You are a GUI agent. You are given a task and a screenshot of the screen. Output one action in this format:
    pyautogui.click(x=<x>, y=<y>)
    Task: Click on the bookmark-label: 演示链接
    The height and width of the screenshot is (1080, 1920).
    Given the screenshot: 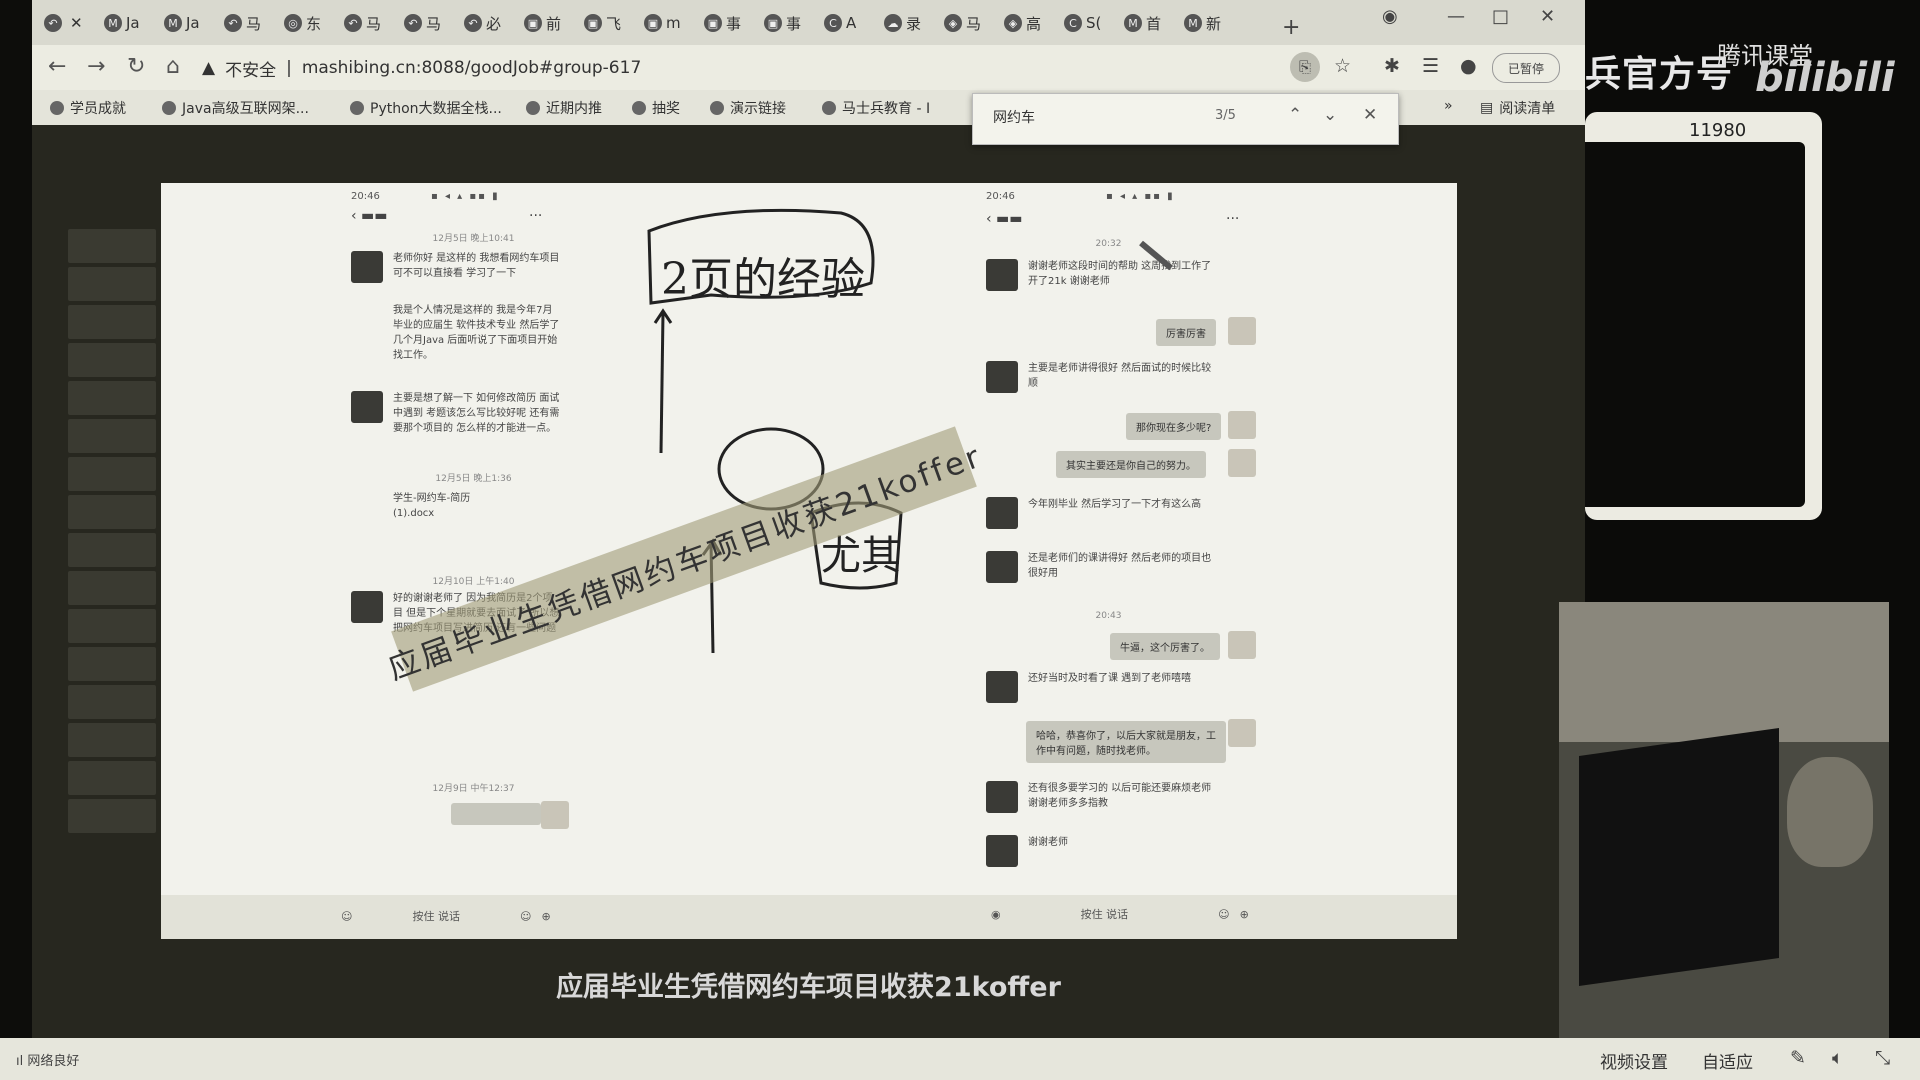 What is the action you would take?
    pyautogui.click(x=758, y=109)
    